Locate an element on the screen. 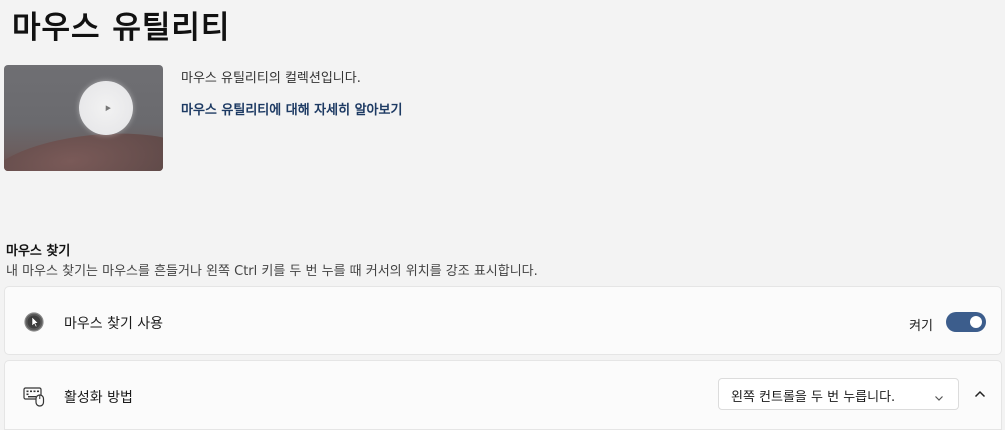 This screenshot has width=1005, height=430. hero-image-hill is located at coordinates (83, 147).